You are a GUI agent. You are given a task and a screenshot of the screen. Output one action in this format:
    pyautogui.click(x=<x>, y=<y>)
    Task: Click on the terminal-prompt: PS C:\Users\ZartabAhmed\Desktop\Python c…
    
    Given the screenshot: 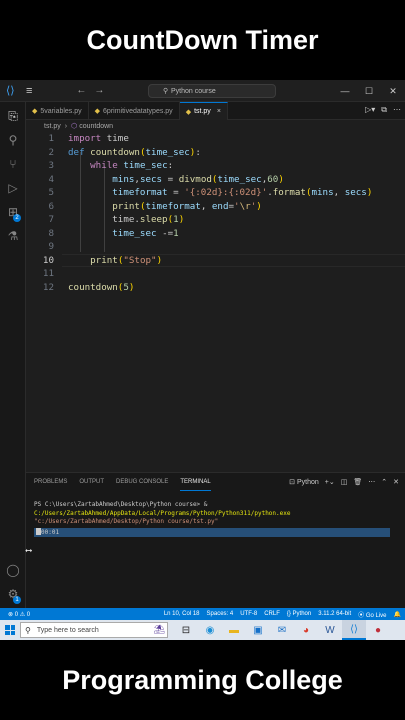 What is the action you would take?
    pyautogui.click(x=121, y=504)
    